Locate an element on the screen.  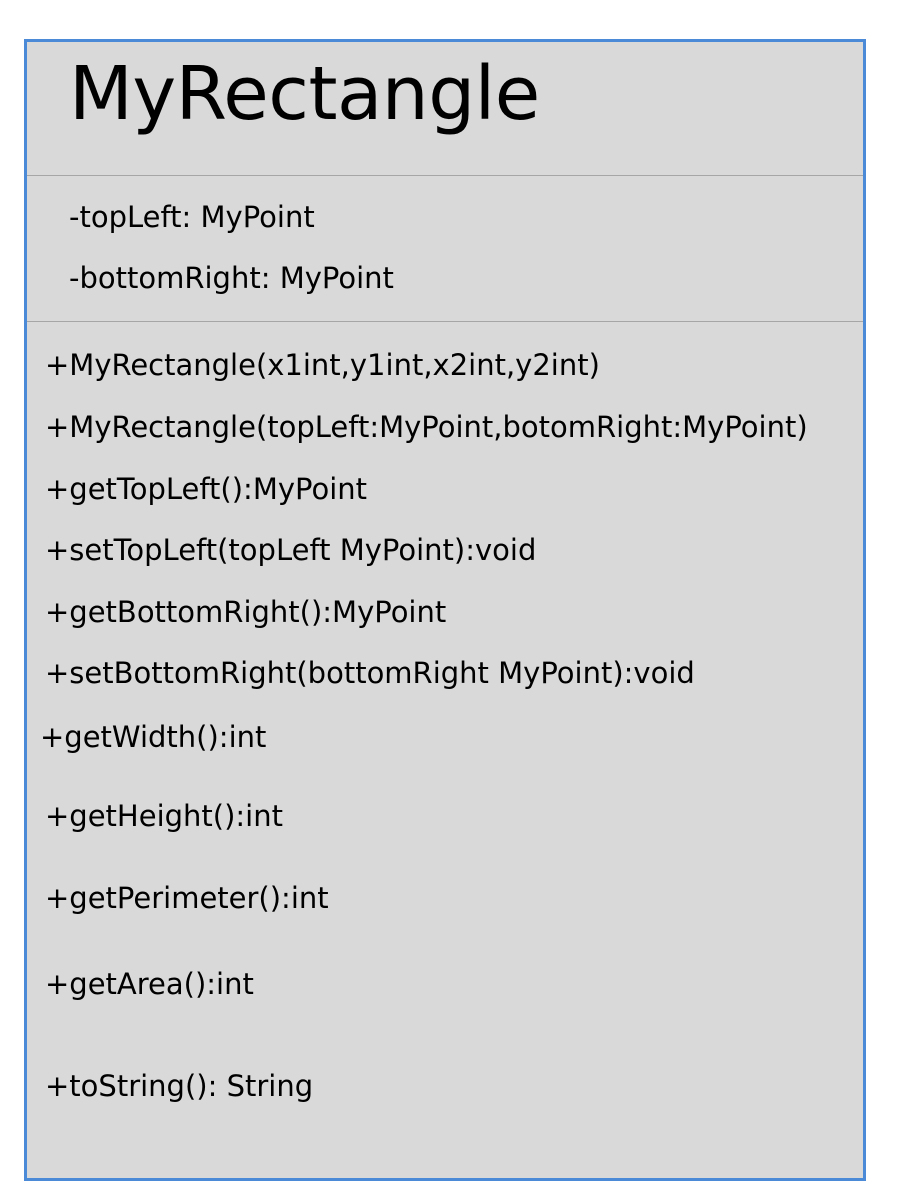
attribute-bottom-right: -bottomRight: MyPoint is located at coordinates (231, 278).